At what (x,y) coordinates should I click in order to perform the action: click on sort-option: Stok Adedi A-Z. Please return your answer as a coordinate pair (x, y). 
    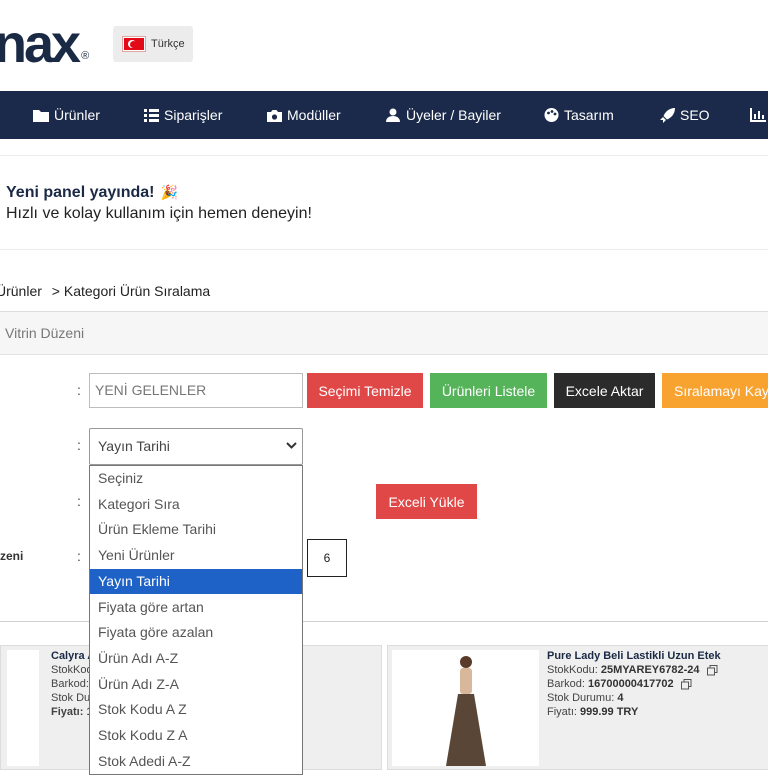
    Looking at the image, I should click on (196, 761).